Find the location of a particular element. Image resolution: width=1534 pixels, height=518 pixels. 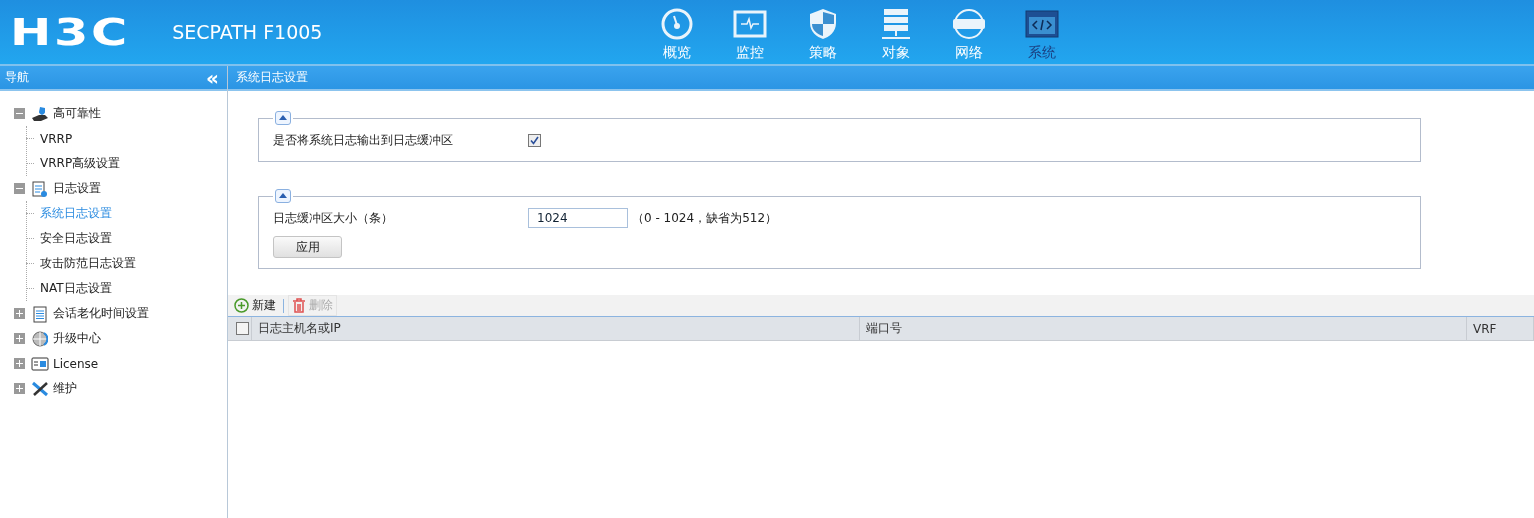

tree-item: NAT日志设置 is located at coordinates (76, 288).